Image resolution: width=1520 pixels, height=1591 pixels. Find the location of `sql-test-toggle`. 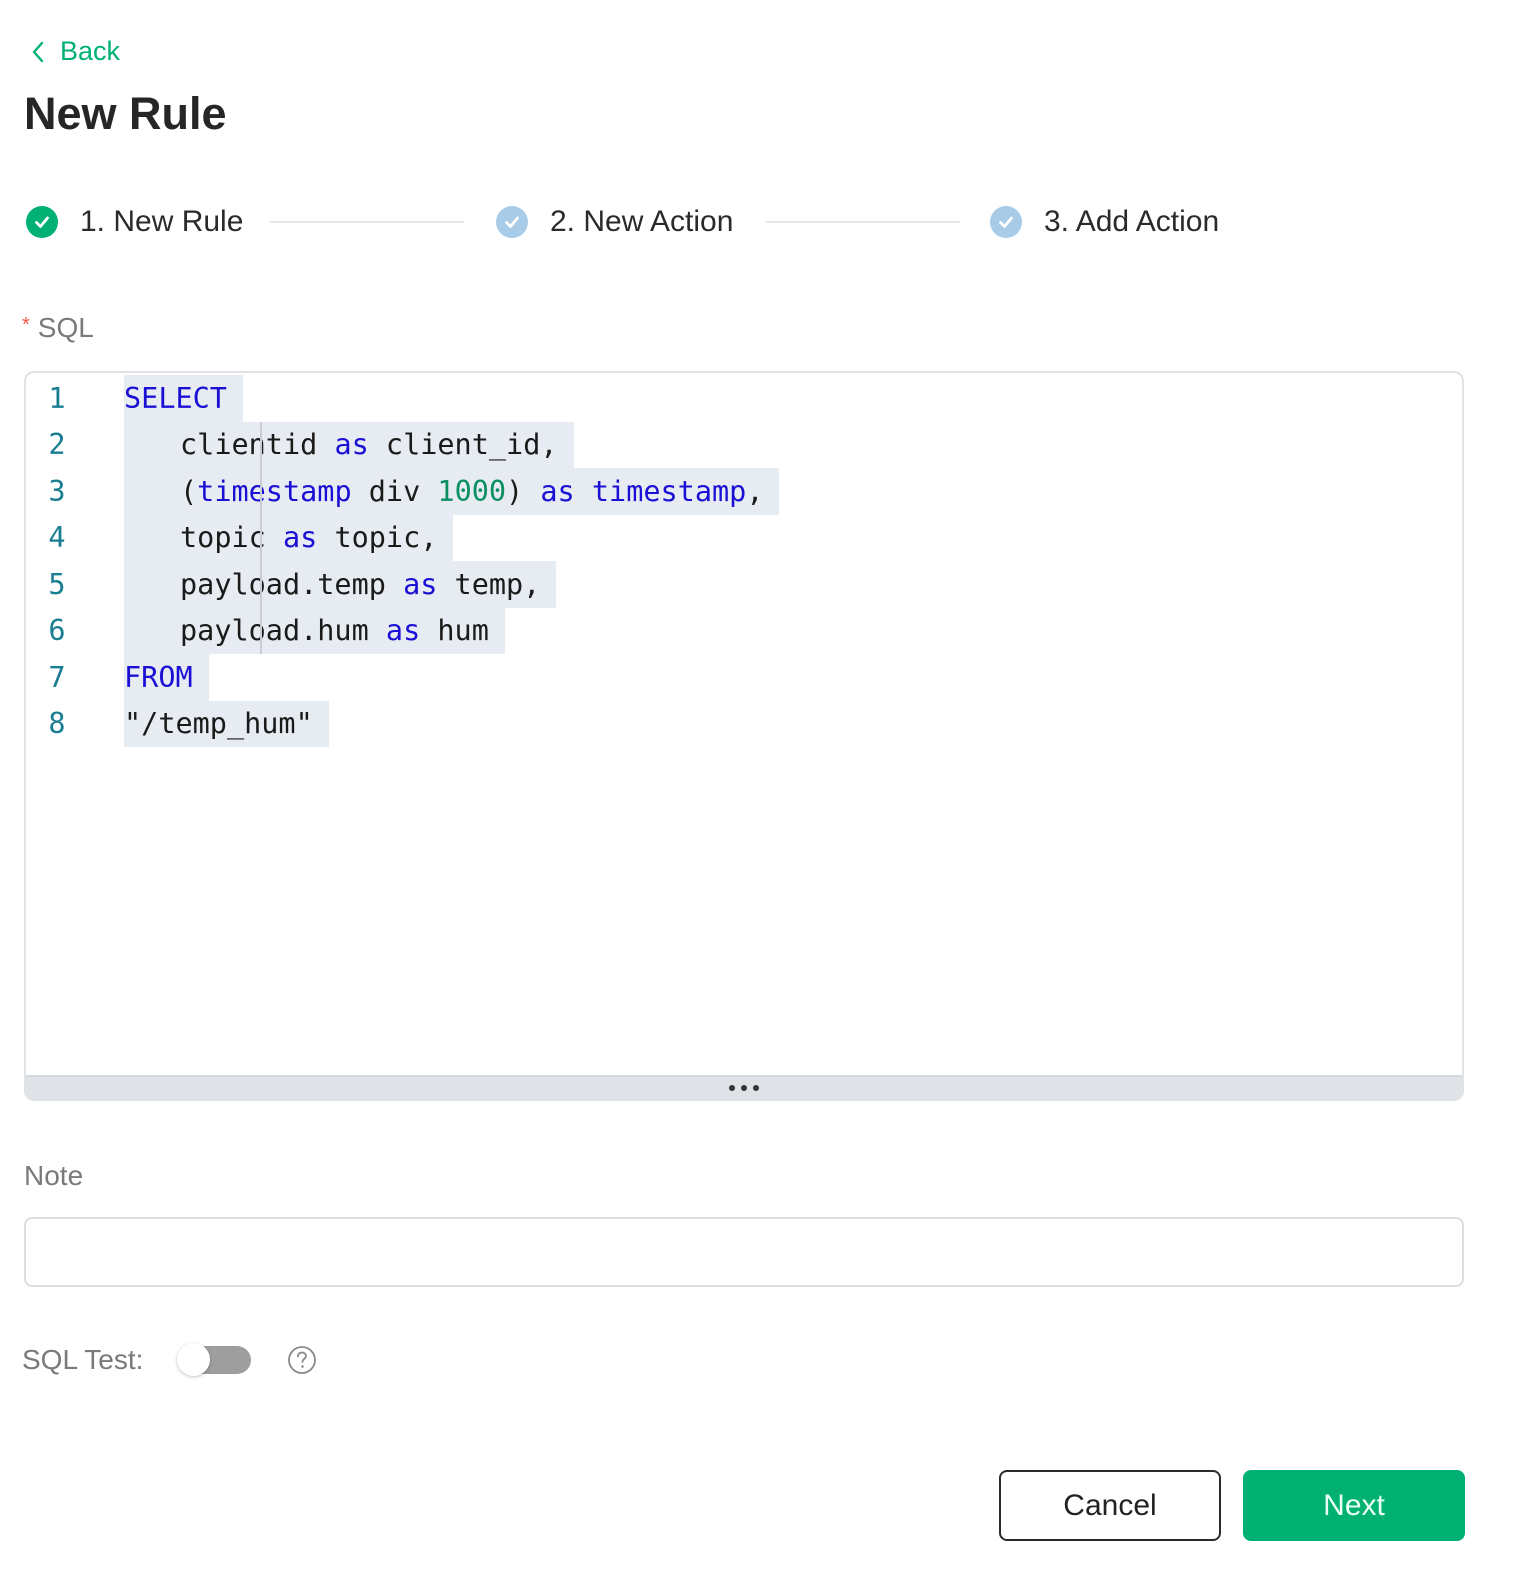

sql-test-toggle is located at coordinates (214, 1359).